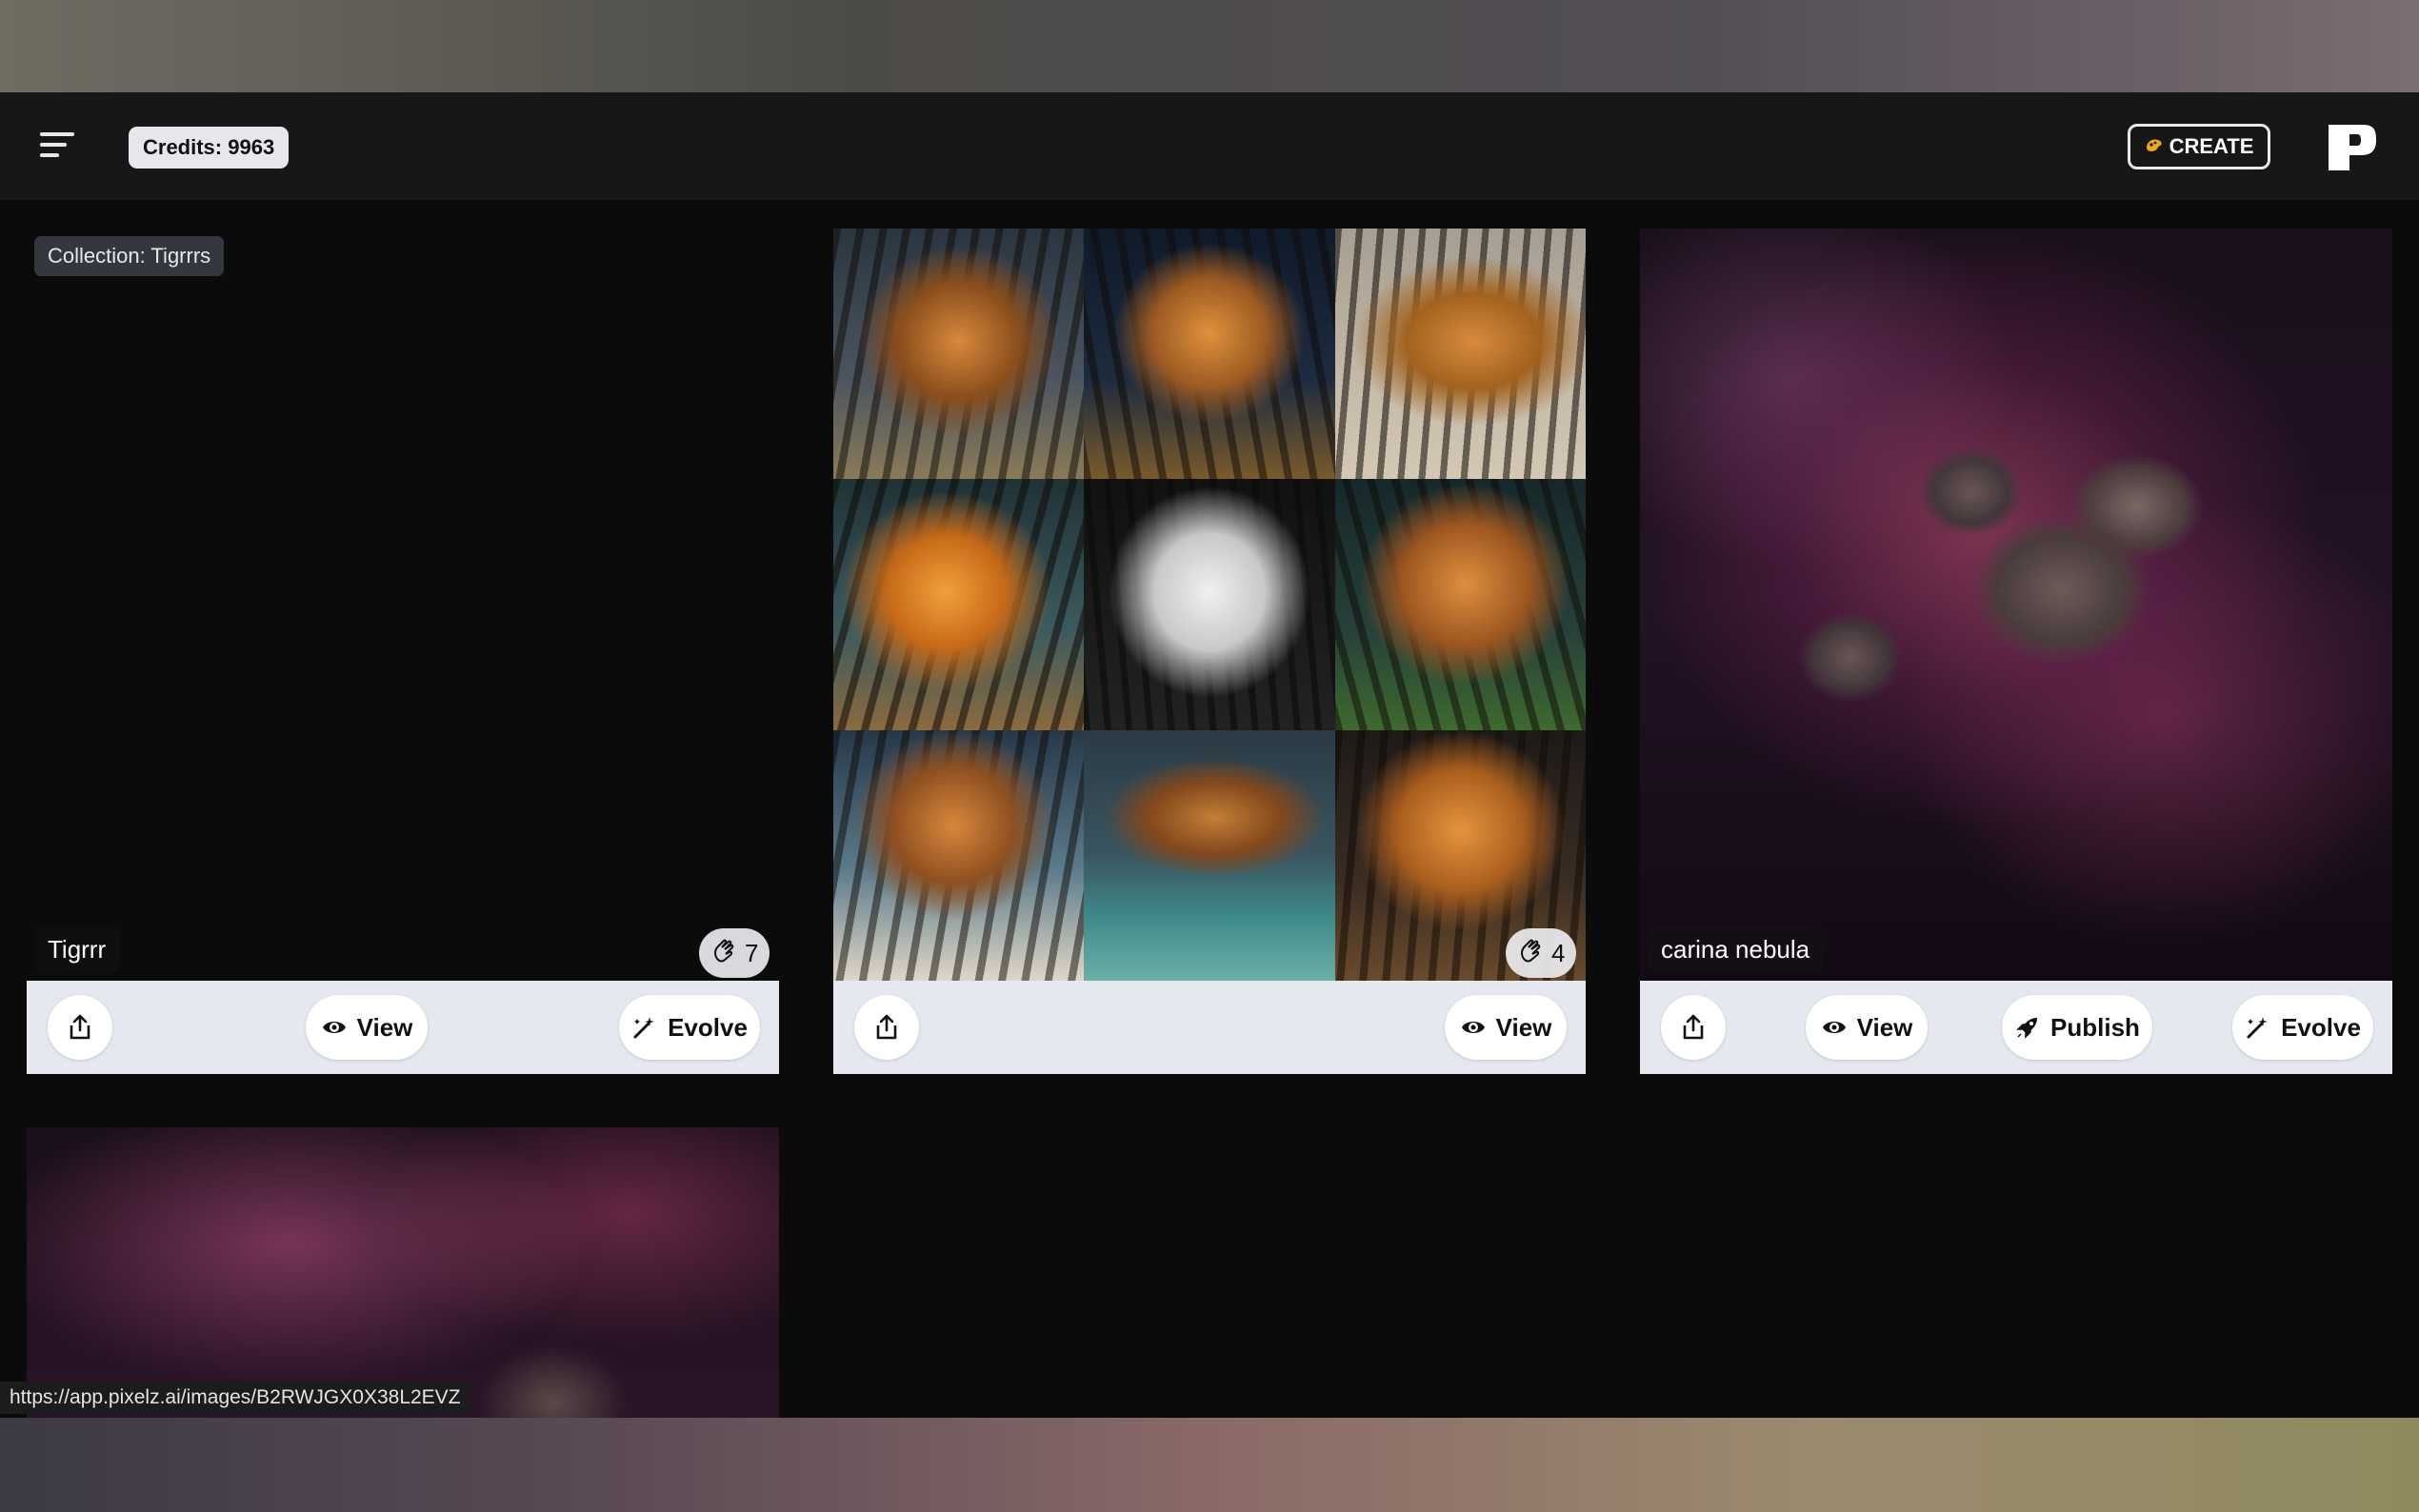 The image size is (2419, 1512). I want to click on menu-icon, so click(57, 146).